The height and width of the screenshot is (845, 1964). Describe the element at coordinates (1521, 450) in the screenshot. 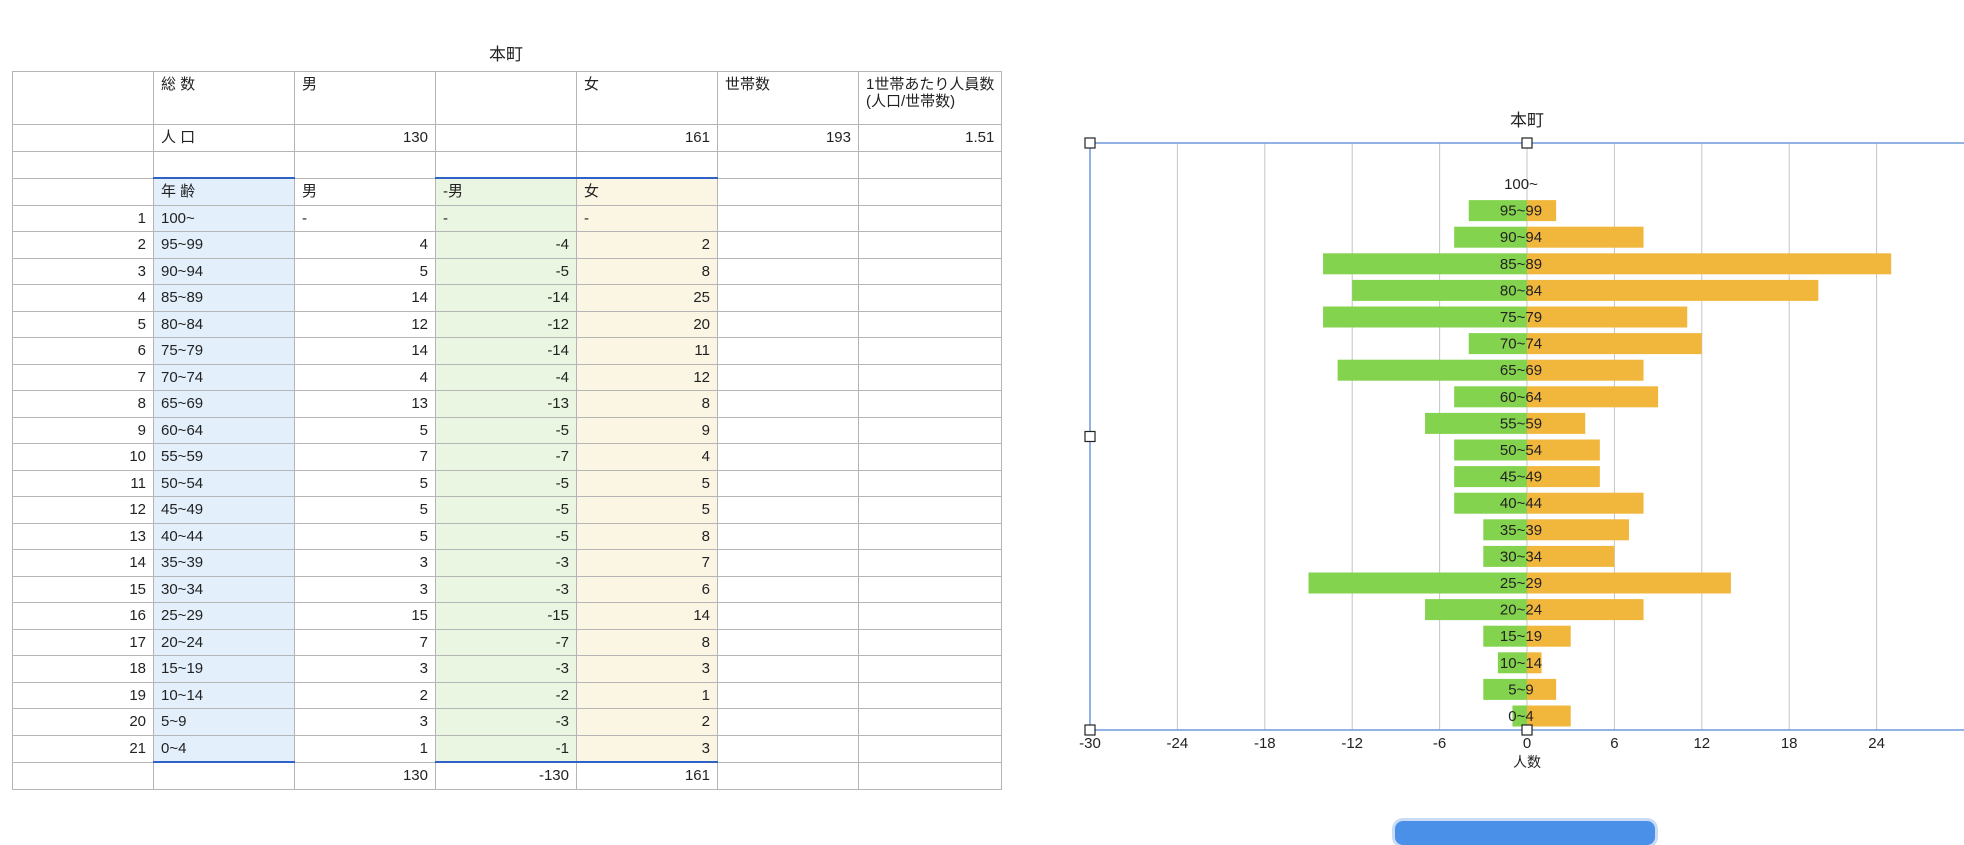

I see `category-label: 50~54` at that location.